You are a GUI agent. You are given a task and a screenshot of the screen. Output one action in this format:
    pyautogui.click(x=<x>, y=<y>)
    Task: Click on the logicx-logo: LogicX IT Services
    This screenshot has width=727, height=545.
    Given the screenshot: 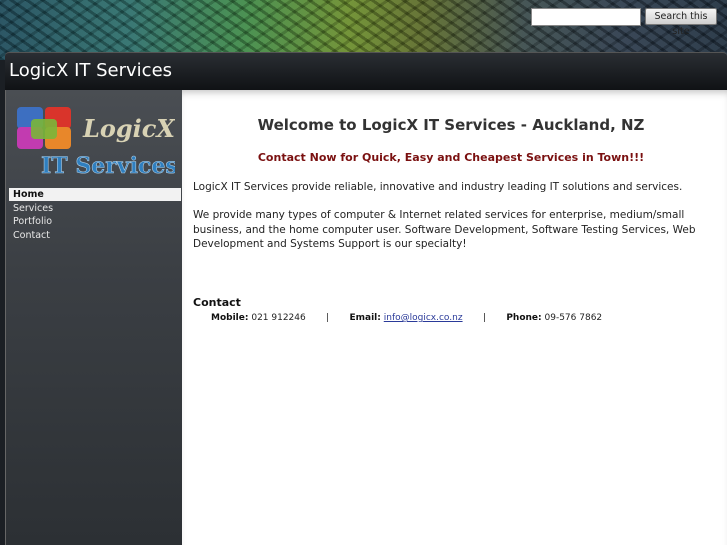 What is the action you would take?
    pyautogui.click(x=95, y=142)
    